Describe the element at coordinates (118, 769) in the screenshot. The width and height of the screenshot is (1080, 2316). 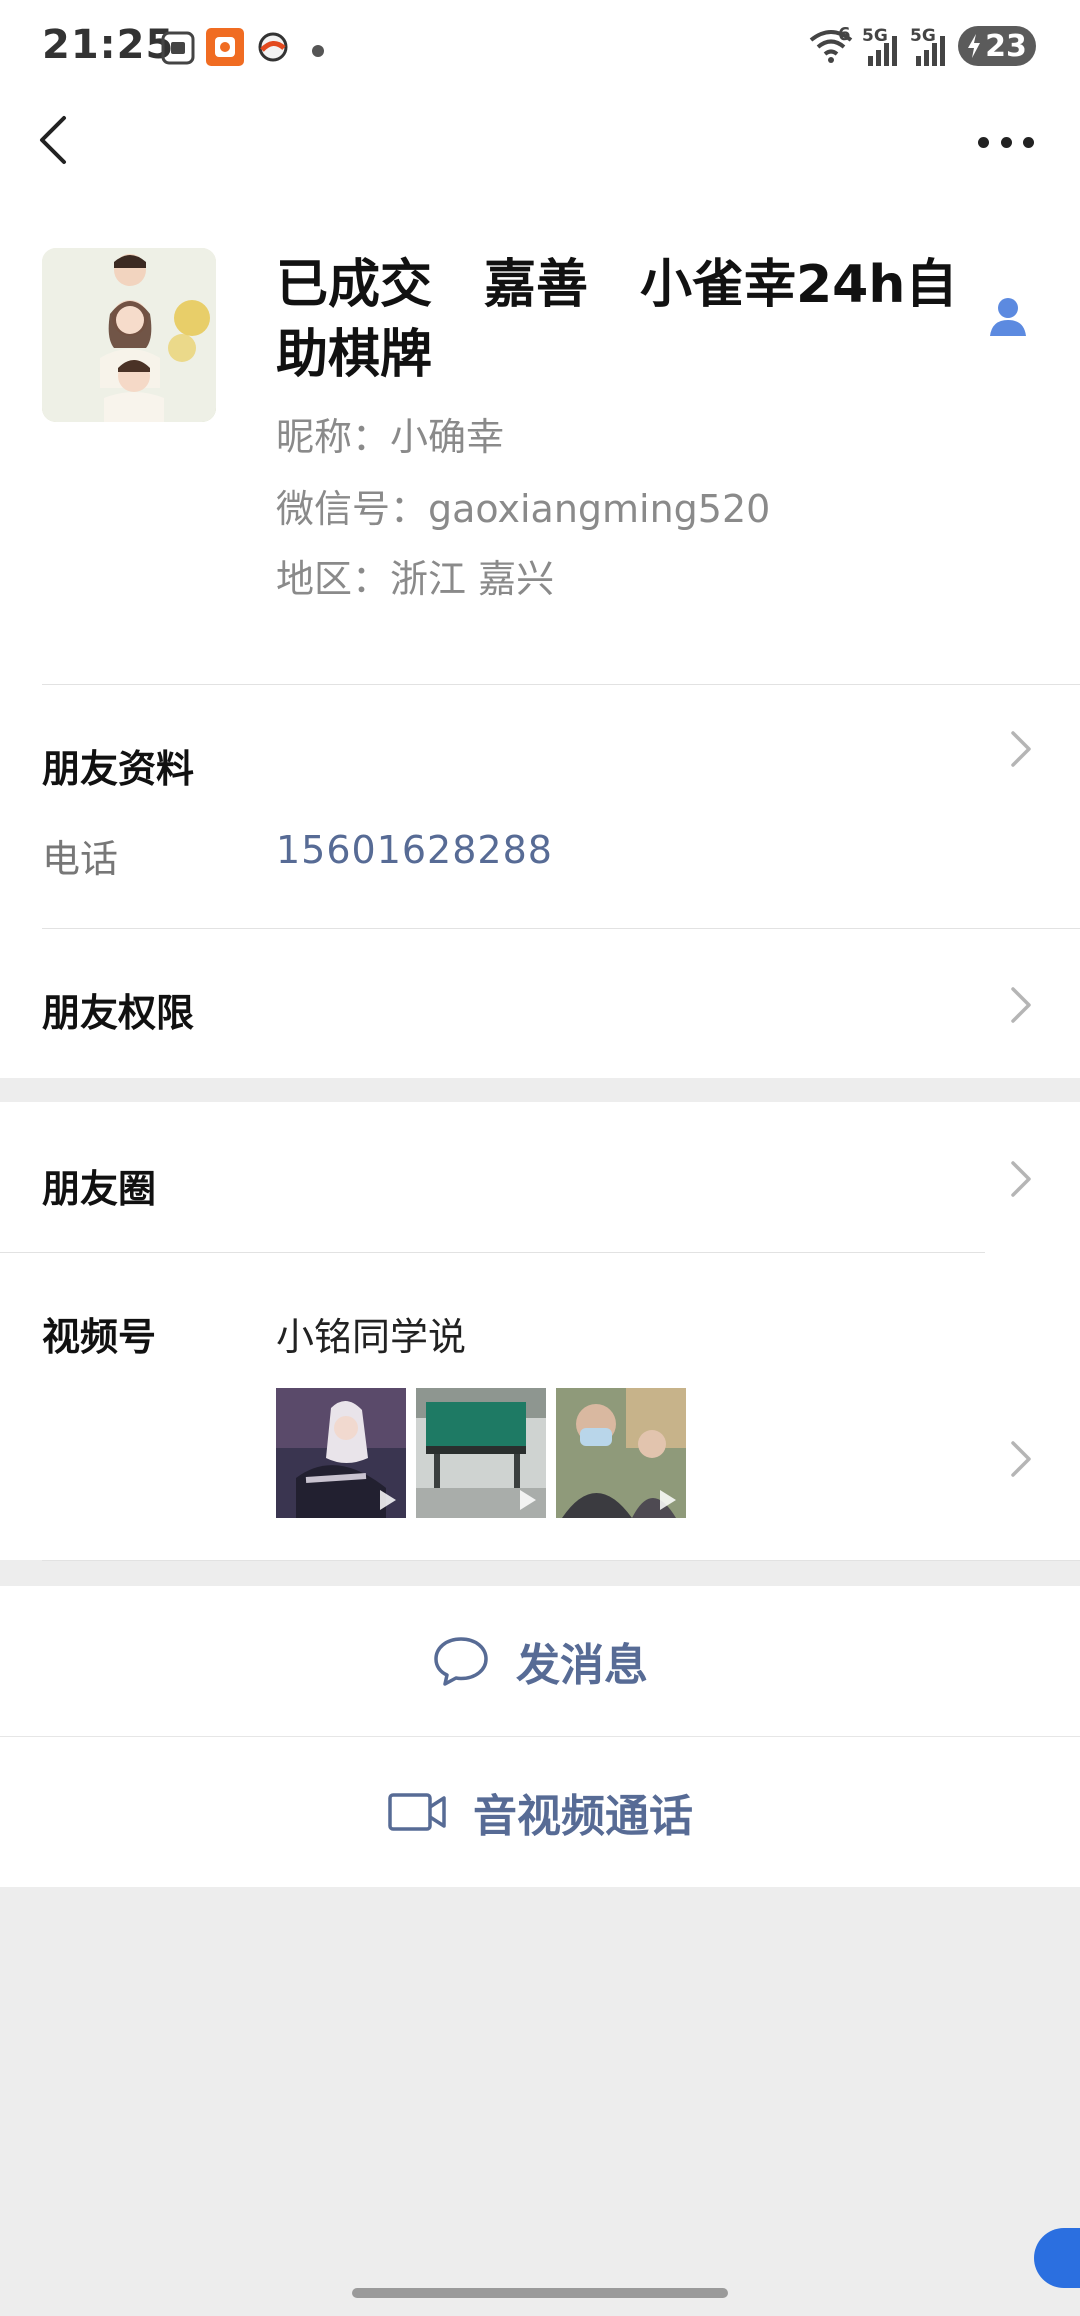
I see `friend-info-title: 朋友资料` at that location.